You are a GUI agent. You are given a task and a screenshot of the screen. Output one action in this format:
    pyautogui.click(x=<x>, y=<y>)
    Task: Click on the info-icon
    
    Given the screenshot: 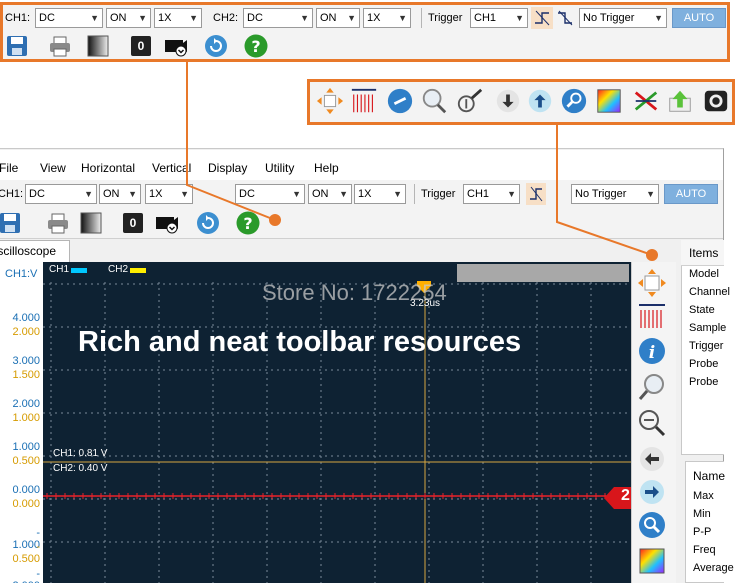 What is the action you would take?
    pyautogui.click(x=400, y=101)
    